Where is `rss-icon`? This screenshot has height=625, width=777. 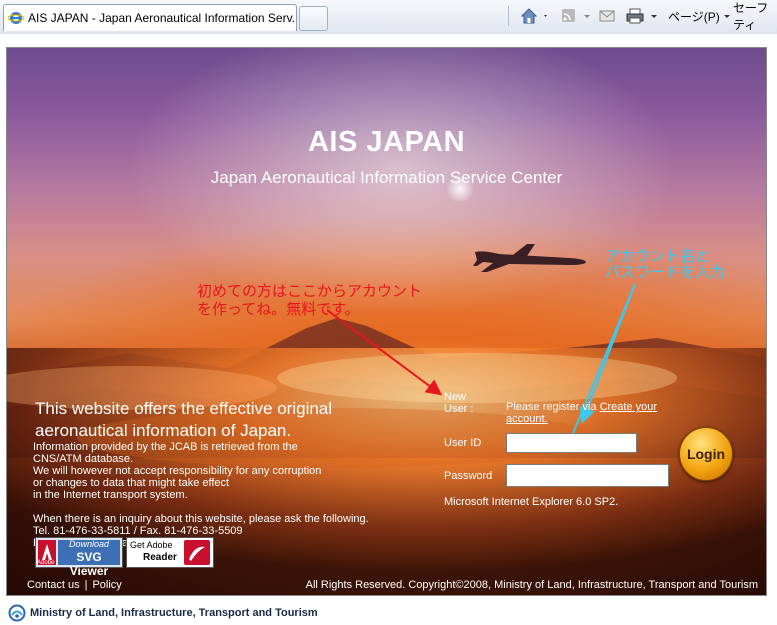
rss-icon is located at coordinates (568, 15).